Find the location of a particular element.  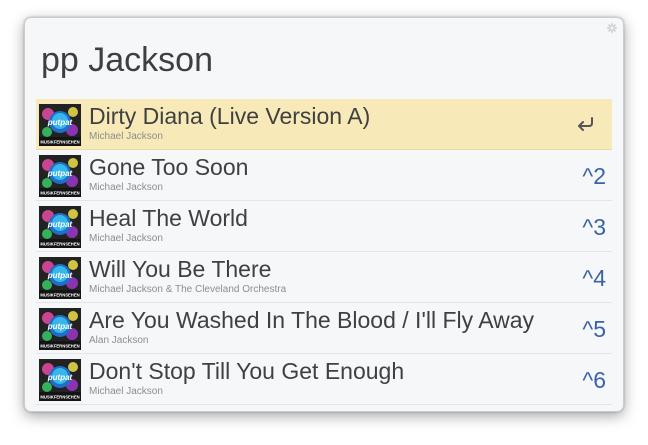

gear-icon is located at coordinates (612, 28).